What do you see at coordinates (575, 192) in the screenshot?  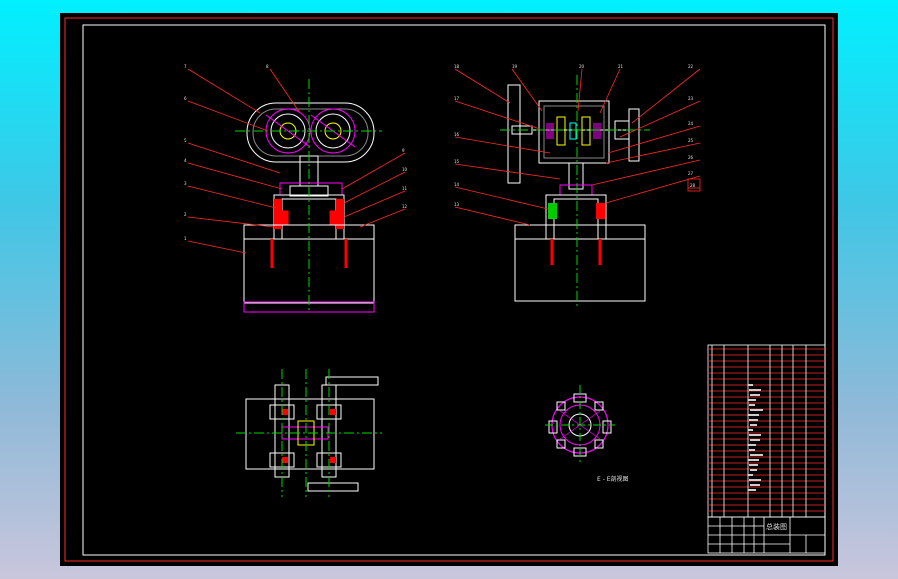 I see `side-view` at bounding box center [575, 192].